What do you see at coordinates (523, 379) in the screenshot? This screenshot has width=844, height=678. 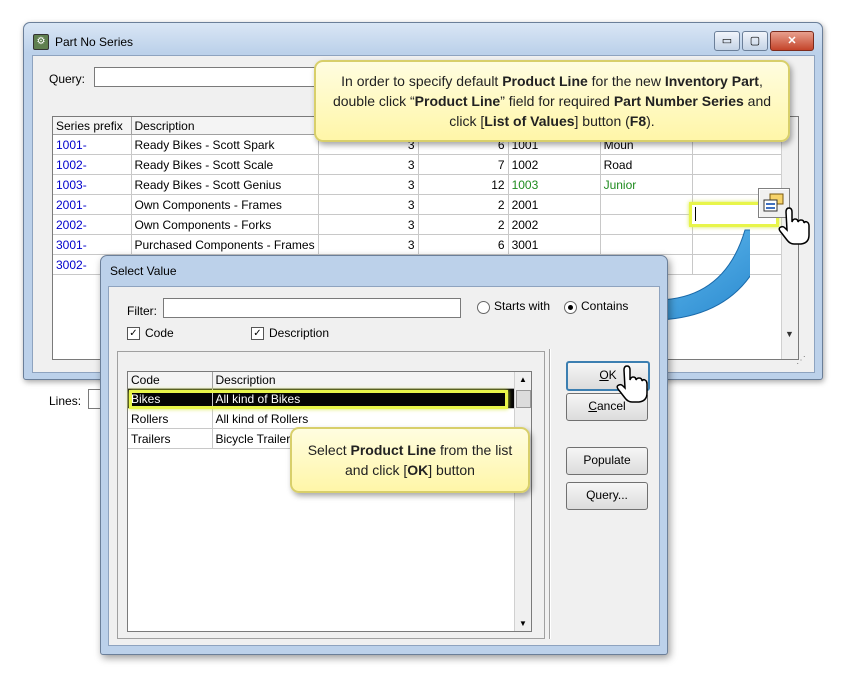 I see `scroll-up-icon: ▲` at bounding box center [523, 379].